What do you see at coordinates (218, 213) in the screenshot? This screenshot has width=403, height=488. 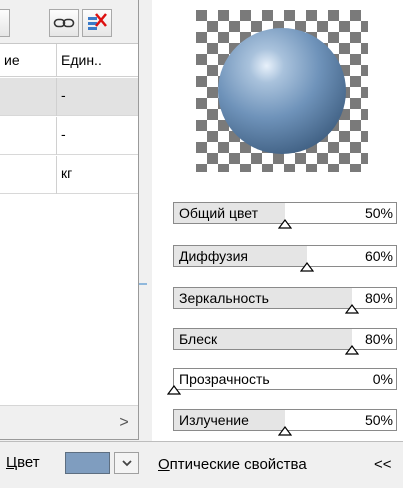 I see `slider-label: Общий цвет` at bounding box center [218, 213].